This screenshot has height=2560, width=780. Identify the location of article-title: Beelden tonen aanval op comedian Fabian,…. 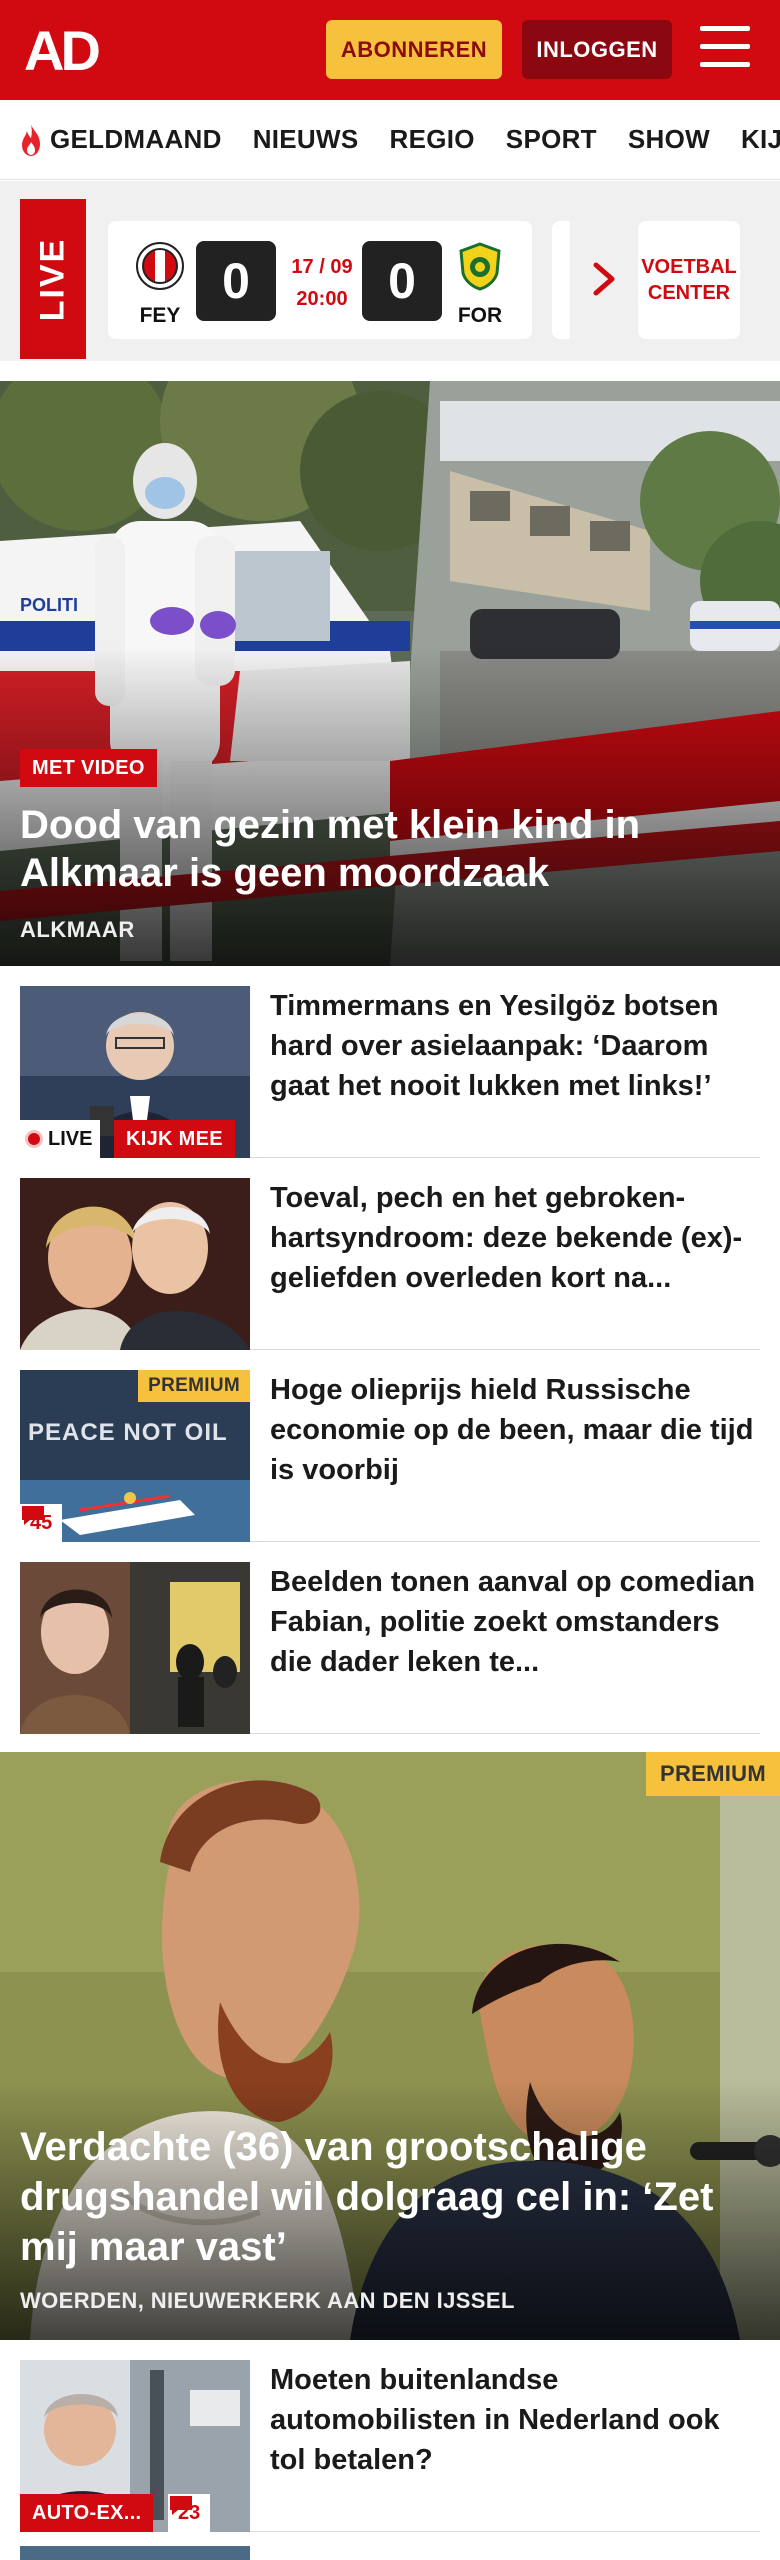
(515, 1622).